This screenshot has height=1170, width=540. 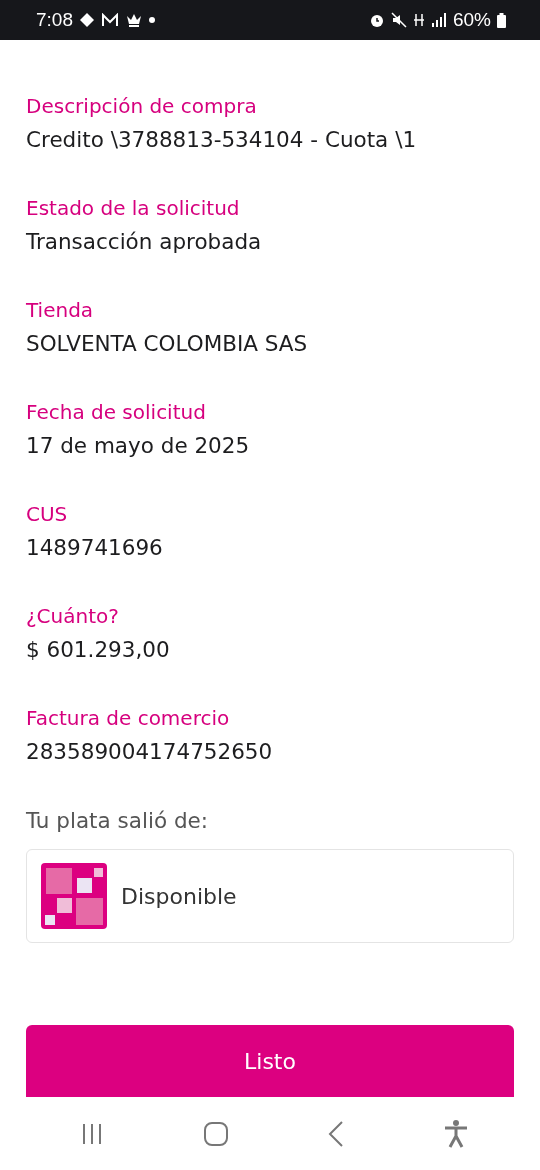 I want to click on crown-icon, so click(x=134, y=20).